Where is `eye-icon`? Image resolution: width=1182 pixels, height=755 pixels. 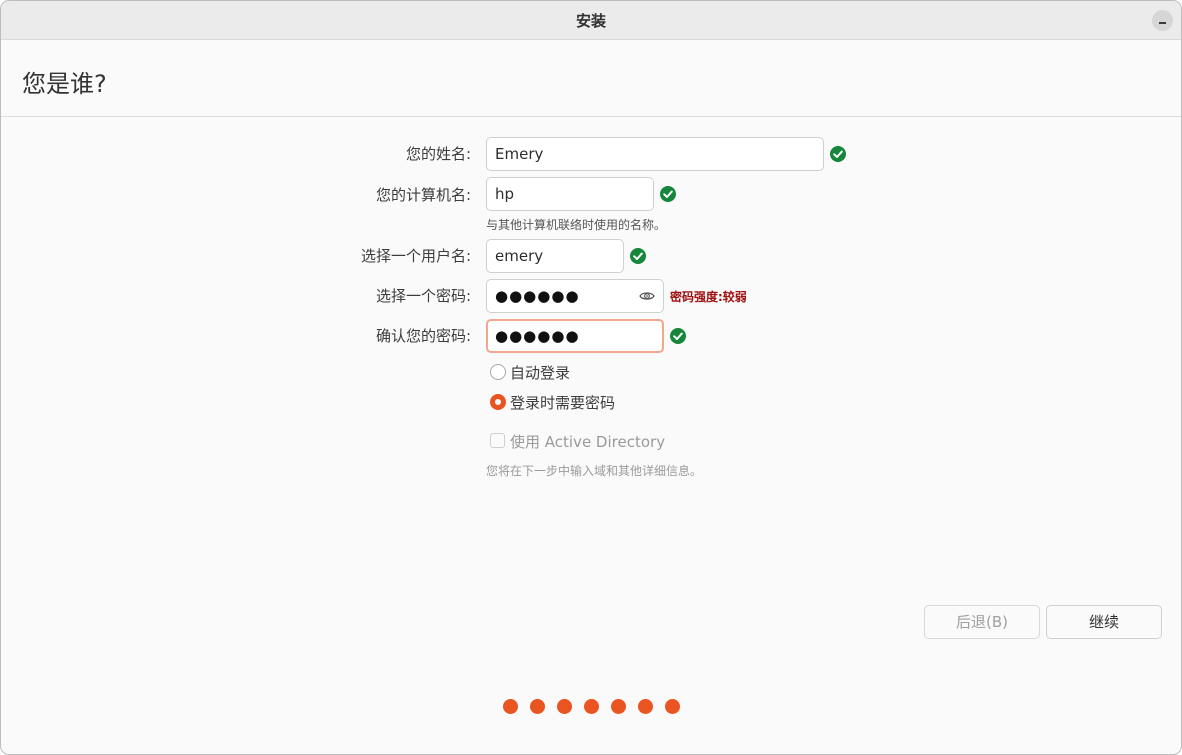 eye-icon is located at coordinates (647, 296).